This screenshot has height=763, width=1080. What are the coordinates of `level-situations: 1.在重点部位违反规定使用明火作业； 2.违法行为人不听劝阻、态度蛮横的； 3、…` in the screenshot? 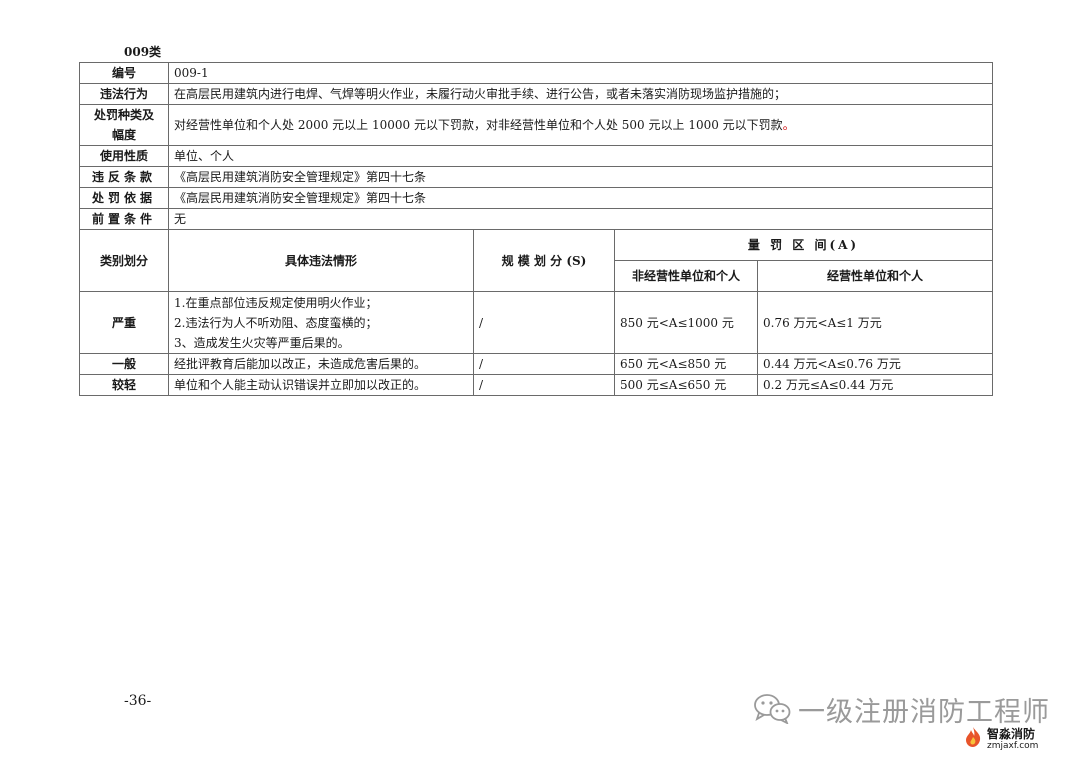 It's located at (321, 322).